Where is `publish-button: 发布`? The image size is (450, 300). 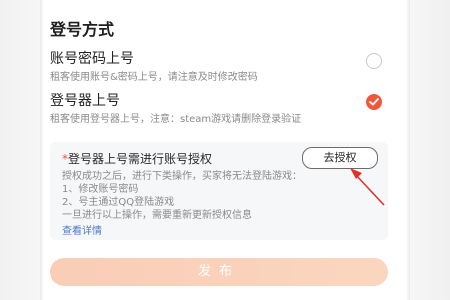
publish-button: 发布 is located at coordinates (219, 272).